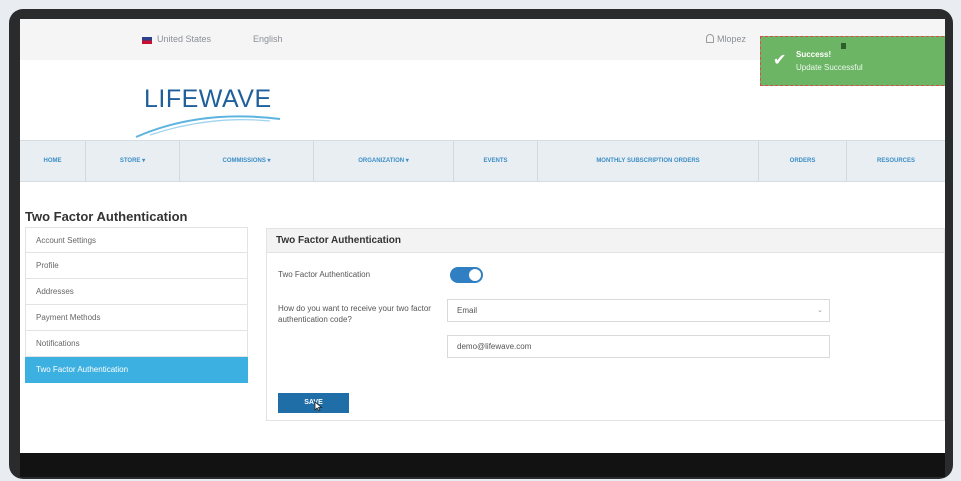  What do you see at coordinates (268, 39) in the screenshot?
I see `language-selector: English` at bounding box center [268, 39].